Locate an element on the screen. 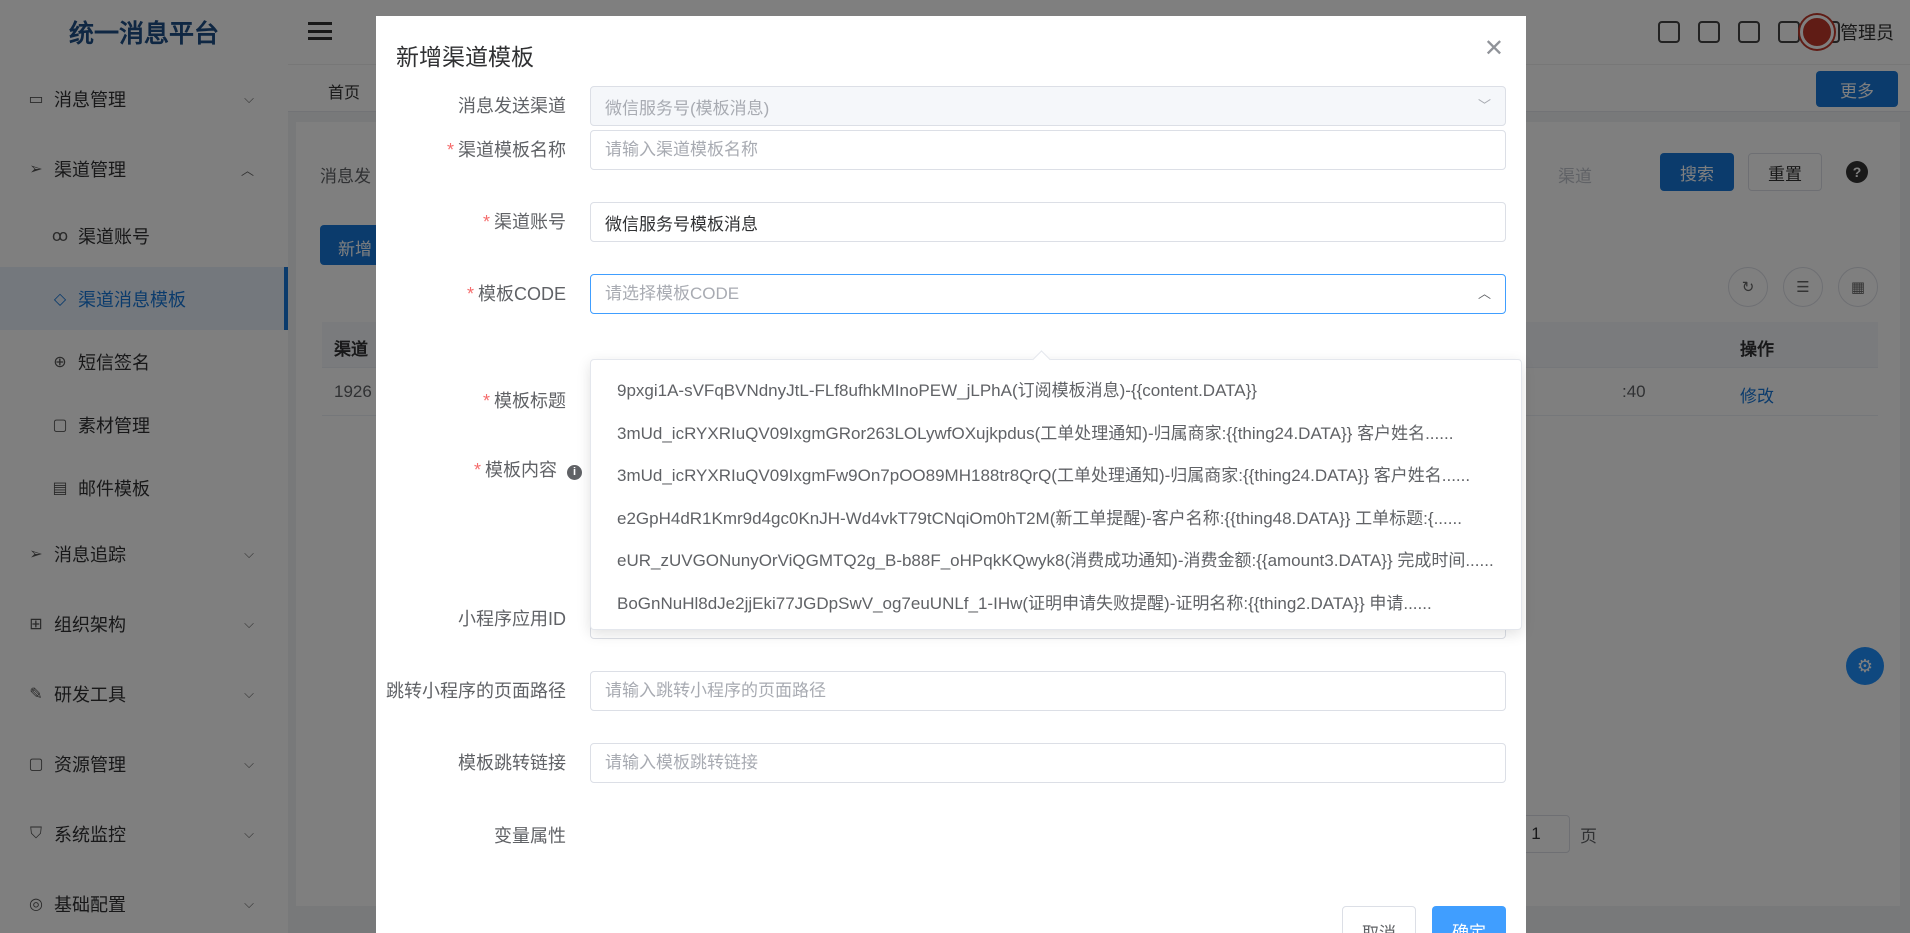 The image size is (1910, 933). variables-label: 变量属性 is located at coordinates (530, 836).